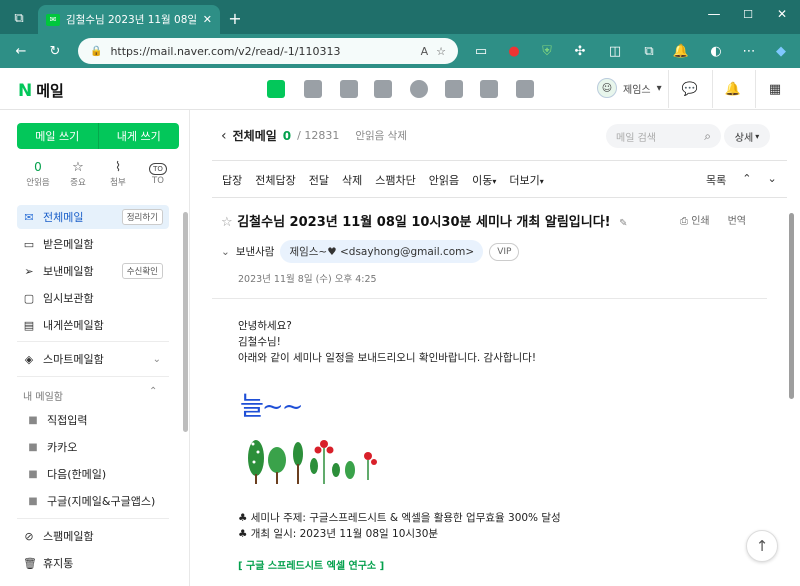 Image resolution: width=800 pixels, height=586 pixels. I want to click on folder-label: 다음(한메일), so click(77, 474).